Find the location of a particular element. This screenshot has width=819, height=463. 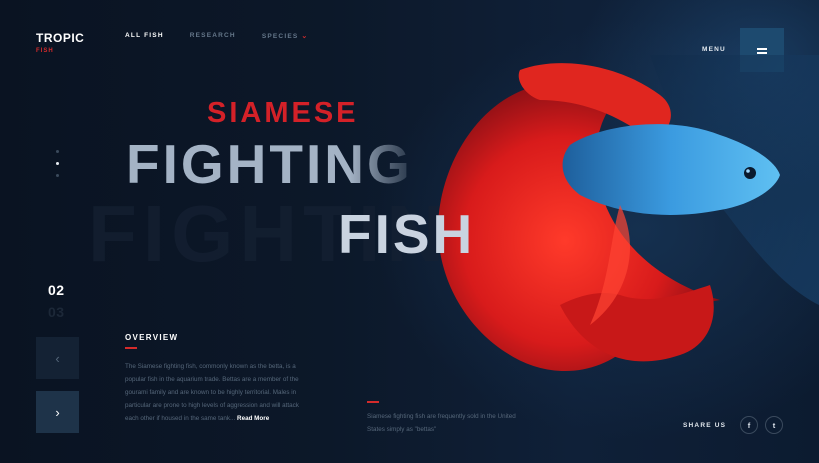

overview-heading: OVERVIEW is located at coordinates (152, 337).